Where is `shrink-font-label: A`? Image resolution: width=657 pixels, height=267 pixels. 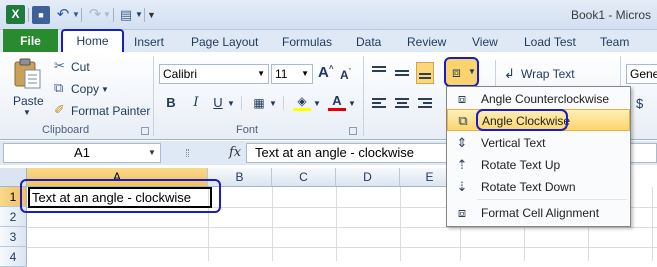 shrink-font-label: A is located at coordinates (344, 75).